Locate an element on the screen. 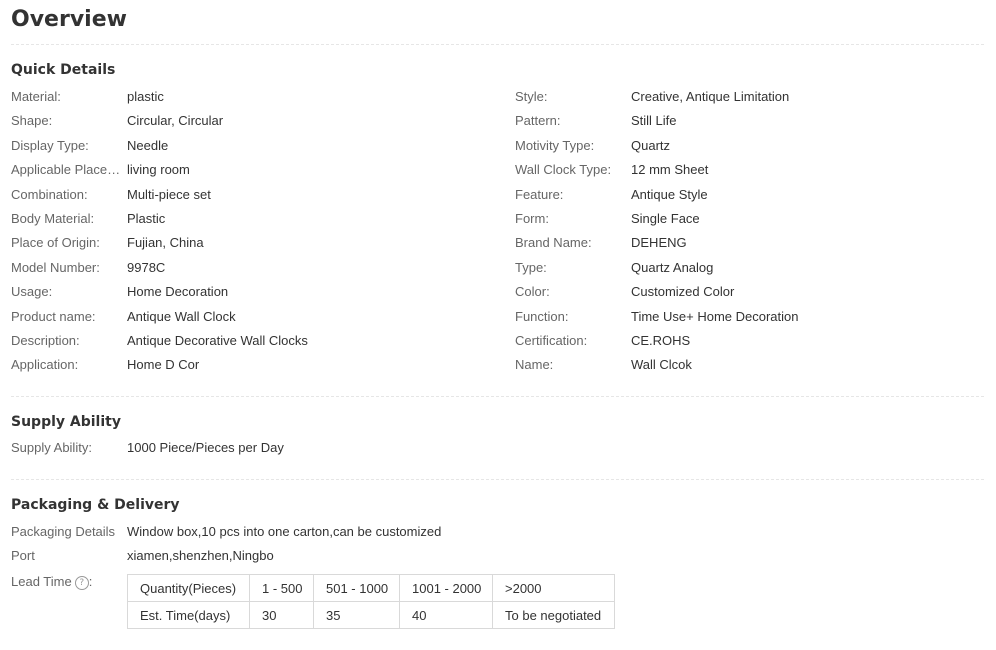 The width and height of the screenshot is (996, 650). table-cell: >2000 is located at coordinates (553, 588).